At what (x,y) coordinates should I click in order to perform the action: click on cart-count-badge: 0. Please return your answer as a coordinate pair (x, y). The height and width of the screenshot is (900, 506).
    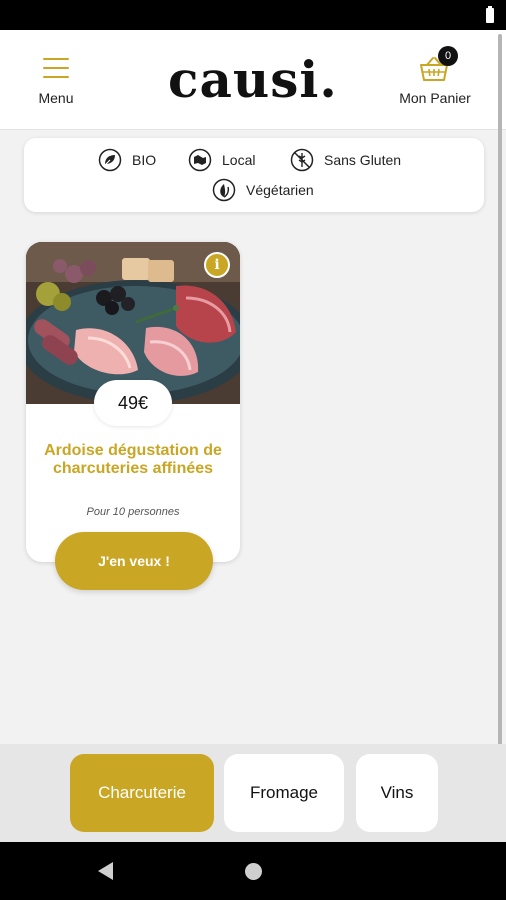
    Looking at the image, I should click on (448, 56).